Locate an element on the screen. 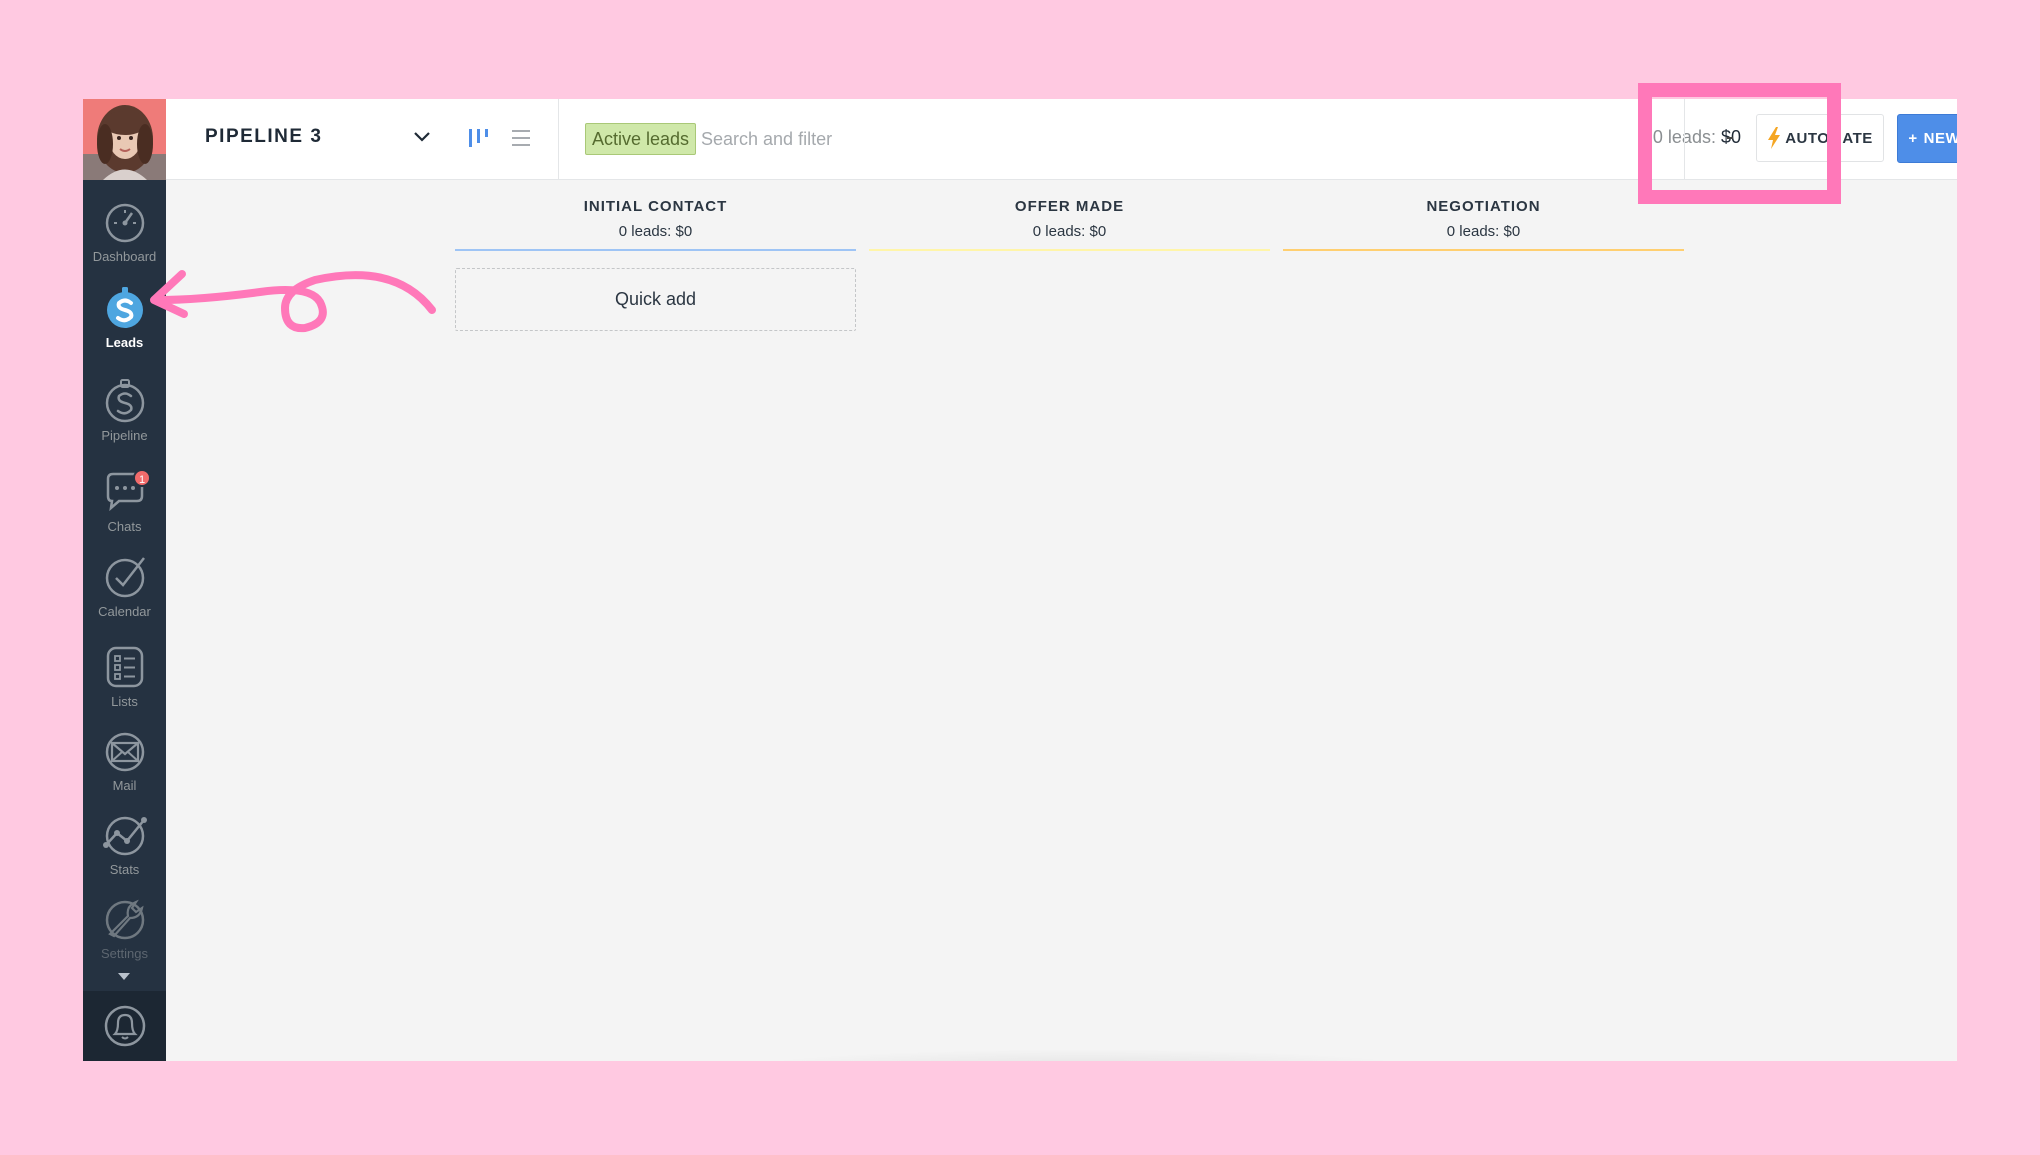 Image resolution: width=2040 pixels, height=1155 pixels. sidebar-item-label: Mail is located at coordinates (124, 785).